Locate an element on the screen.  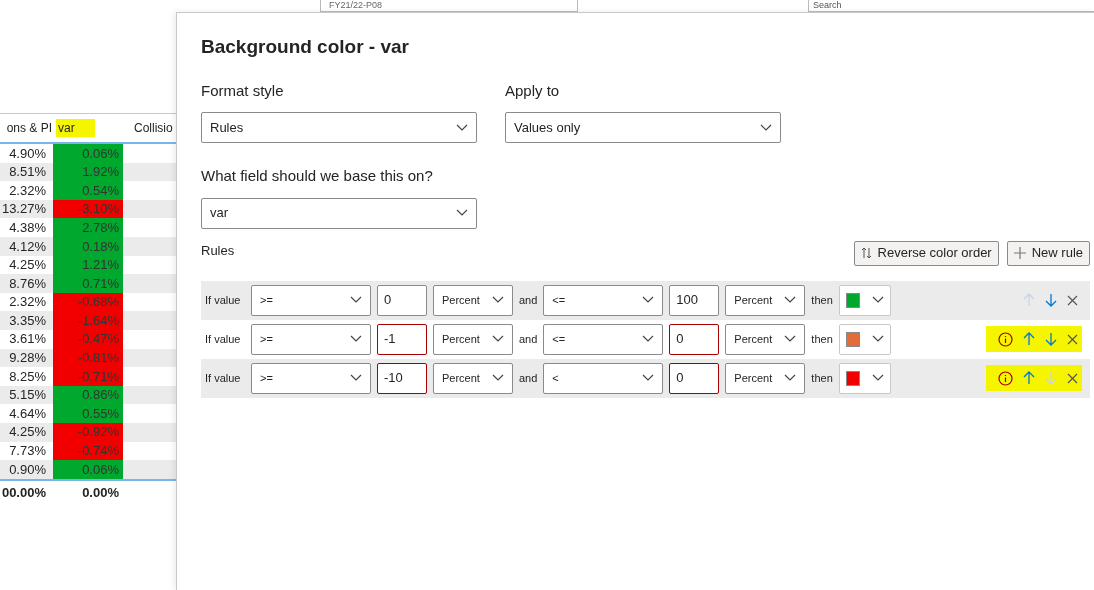
table-cell-text: 5.15% is located at coordinates (27, 395).